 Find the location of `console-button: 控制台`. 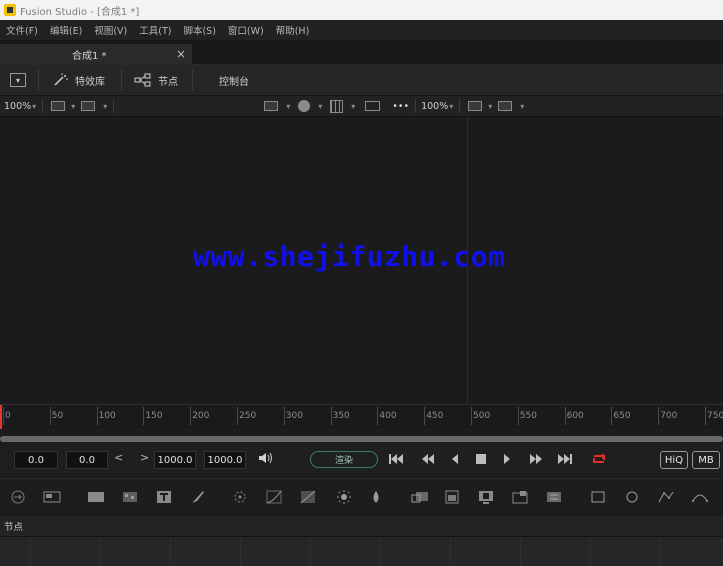

console-button: 控制台 is located at coordinates (234, 80).